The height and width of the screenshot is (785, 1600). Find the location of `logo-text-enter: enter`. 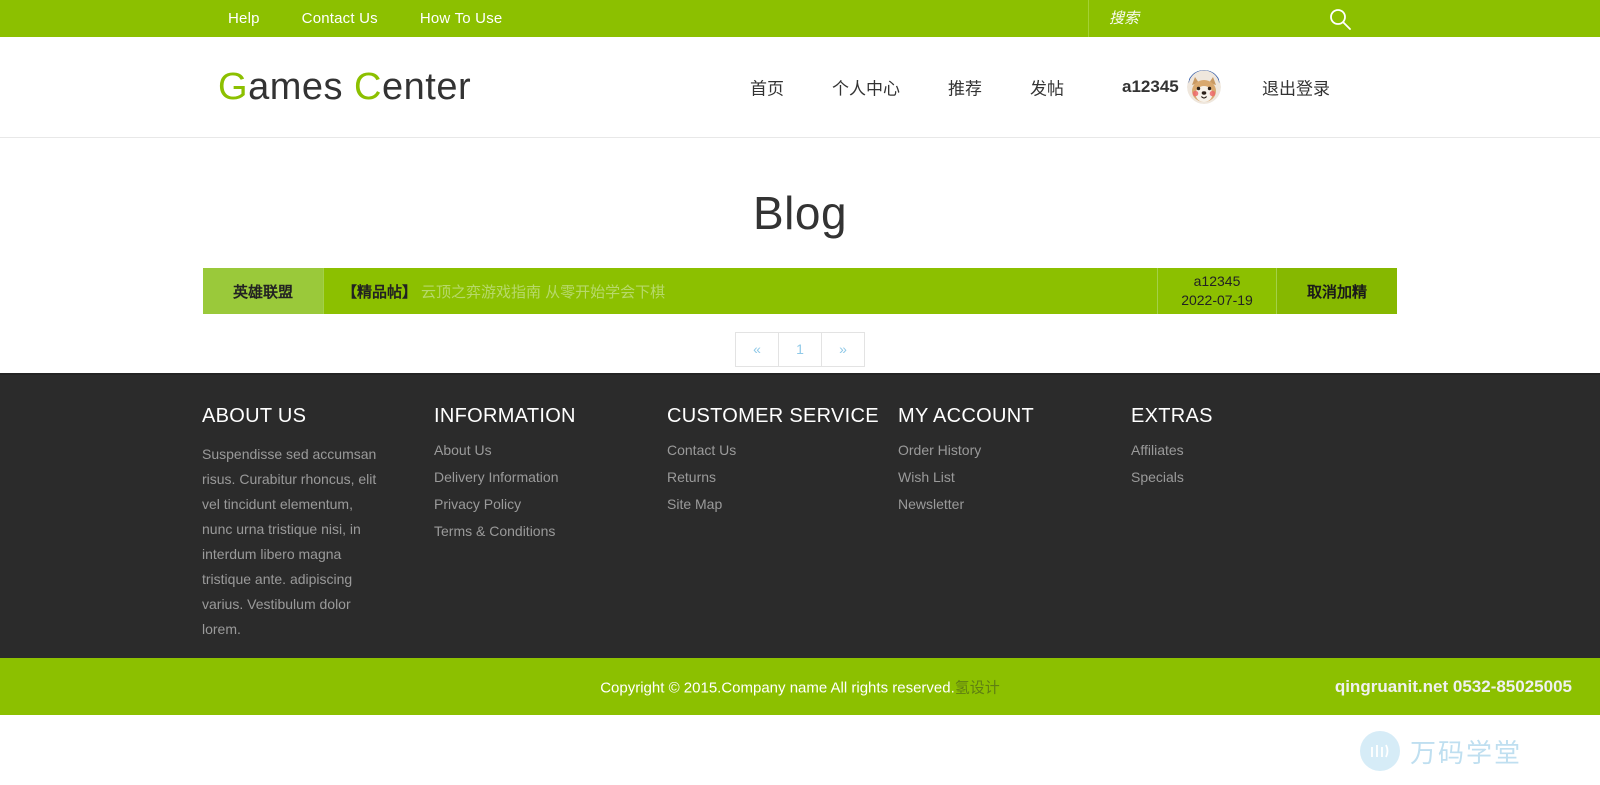

logo-text-enter: enter is located at coordinates (427, 86).